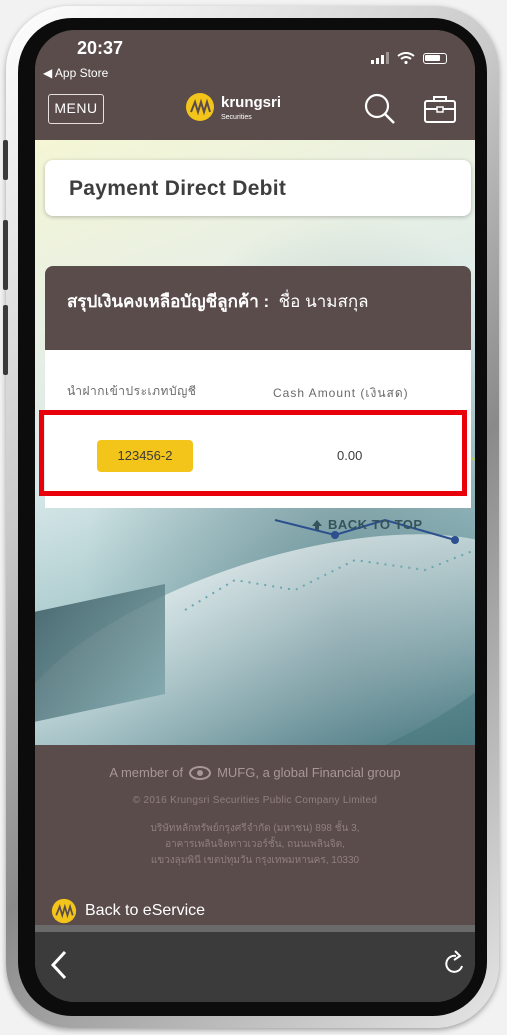 This screenshot has height=1035, width=507. I want to click on side-button-mute, so click(5, 160).